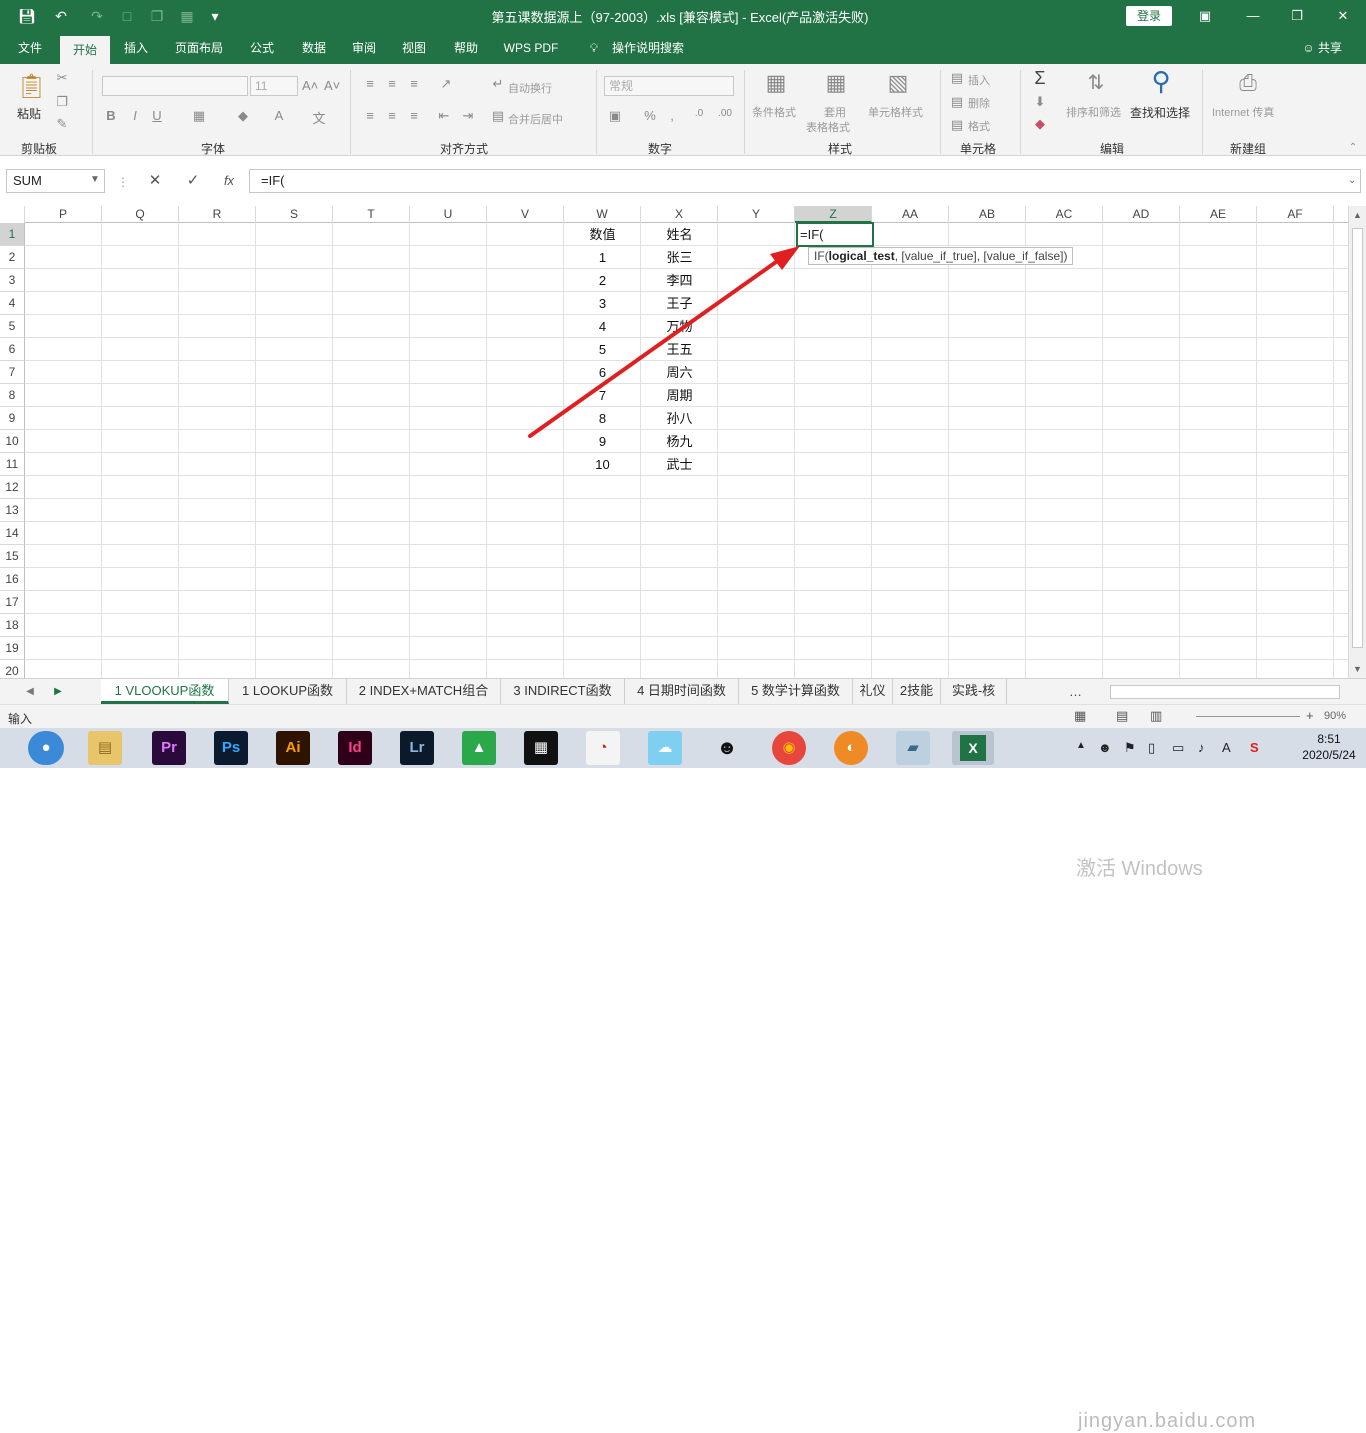  What do you see at coordinates (1226, 747) in the screenshot?
I see `input-method-icon: A` at bounding box center [1226, 747].